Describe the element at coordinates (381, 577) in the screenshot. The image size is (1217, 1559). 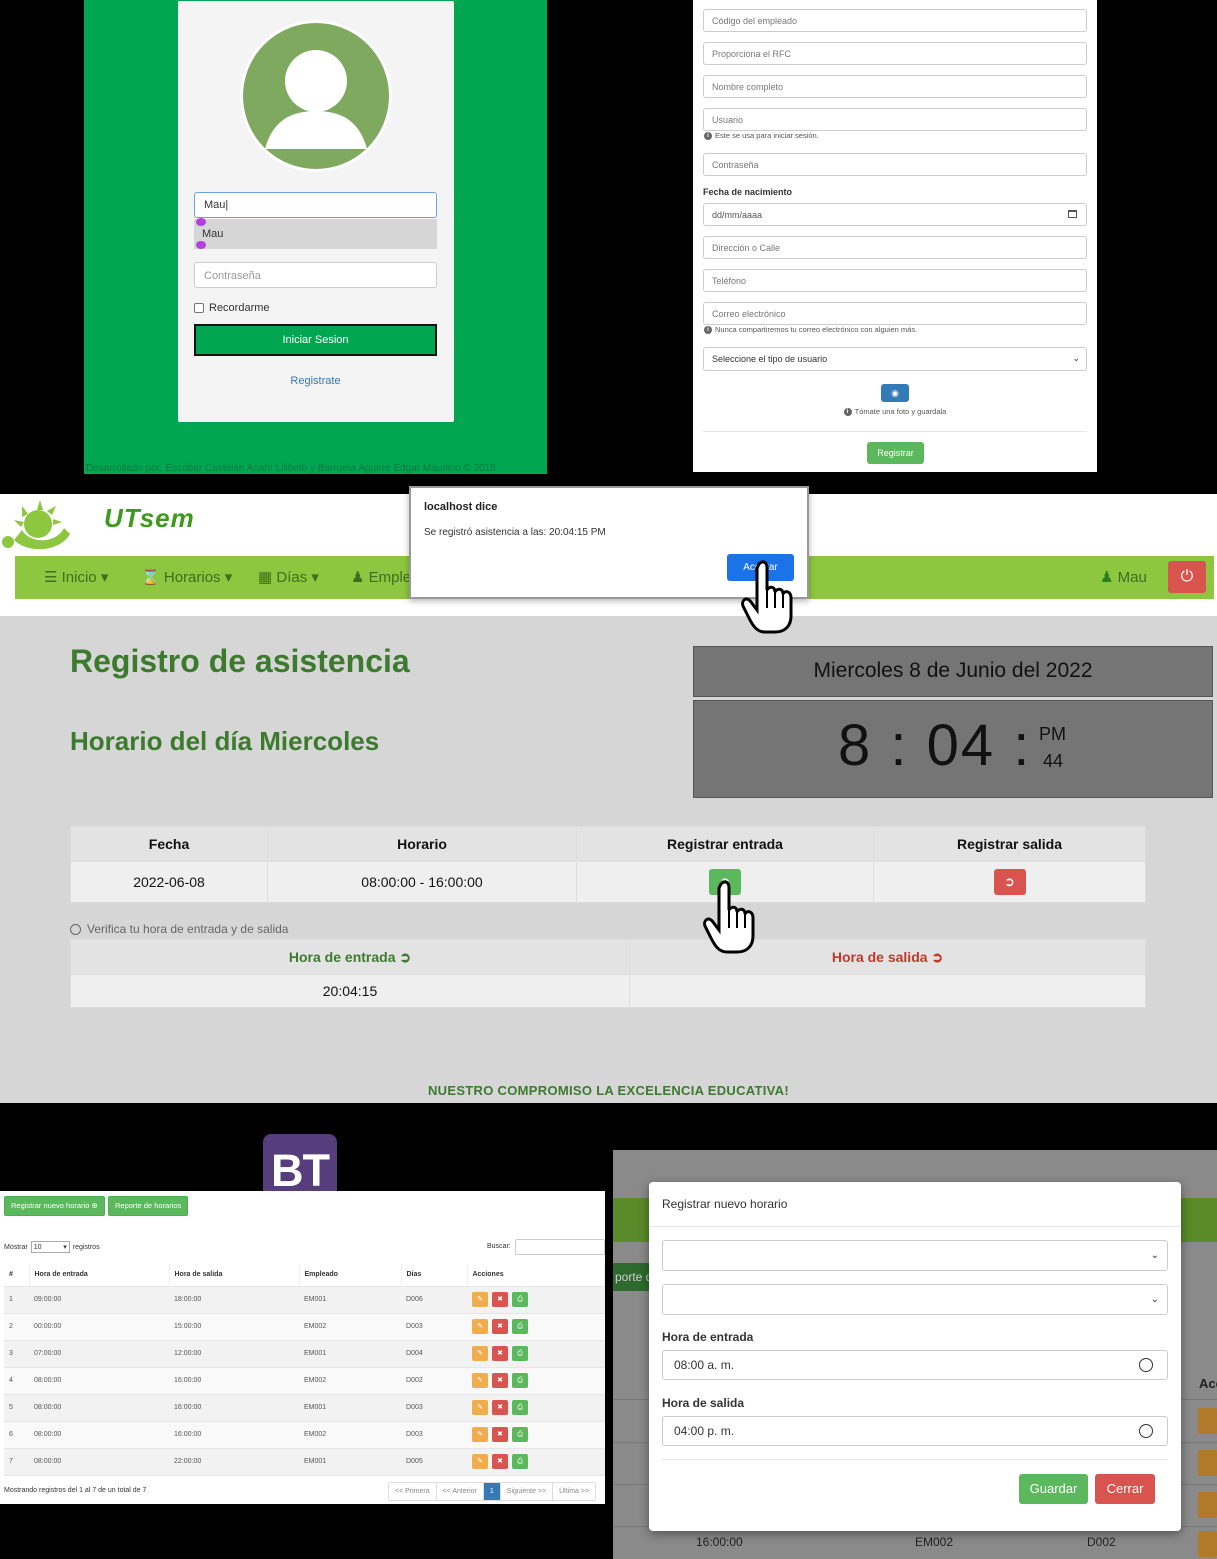
I see `nav-empleados: ♟ Emple` at that location.